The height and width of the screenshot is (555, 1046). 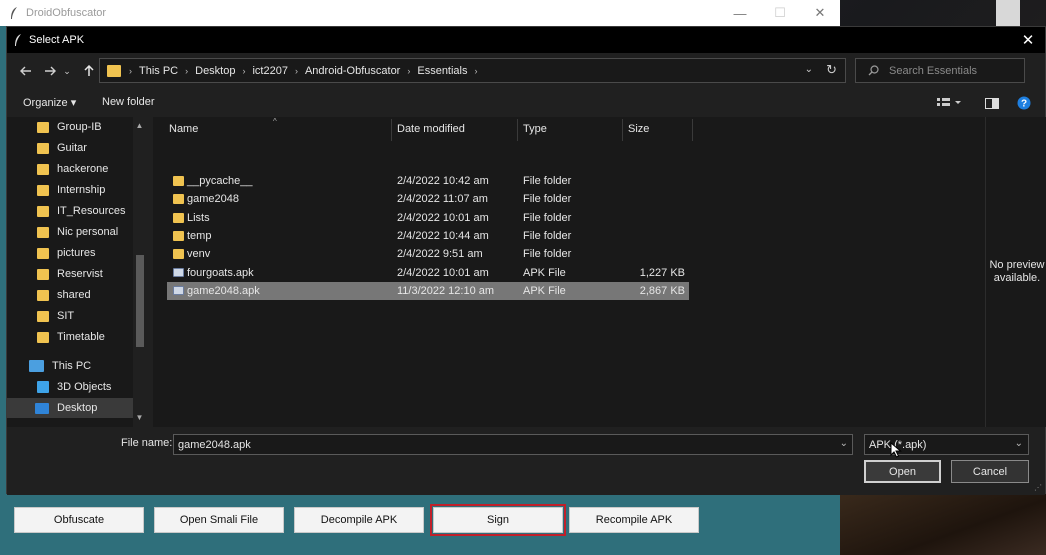 What do you see at coordinates (67, 71) in the screenshot?
I see `recent-locations-chevron-icon: ⌄` at bounding box center [67, 71].